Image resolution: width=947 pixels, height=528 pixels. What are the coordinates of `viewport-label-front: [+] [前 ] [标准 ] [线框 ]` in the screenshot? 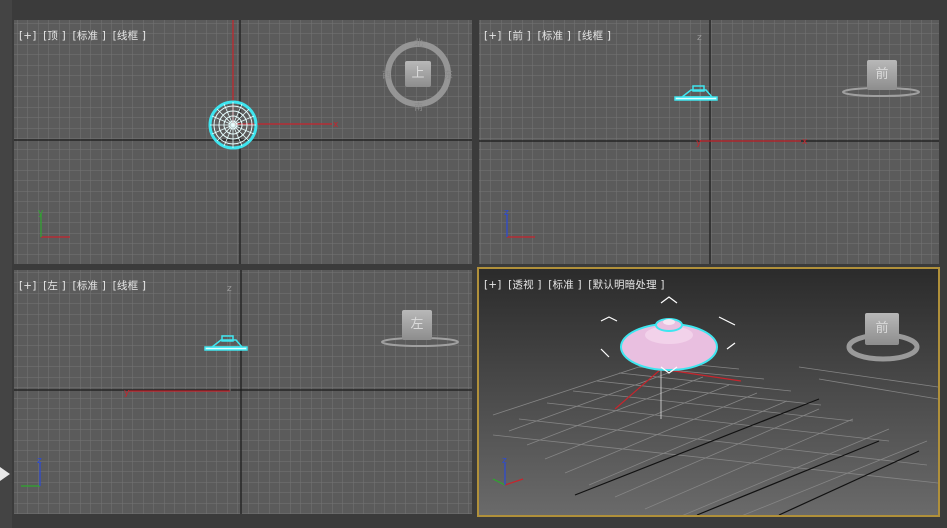 It's located at (549, 35).